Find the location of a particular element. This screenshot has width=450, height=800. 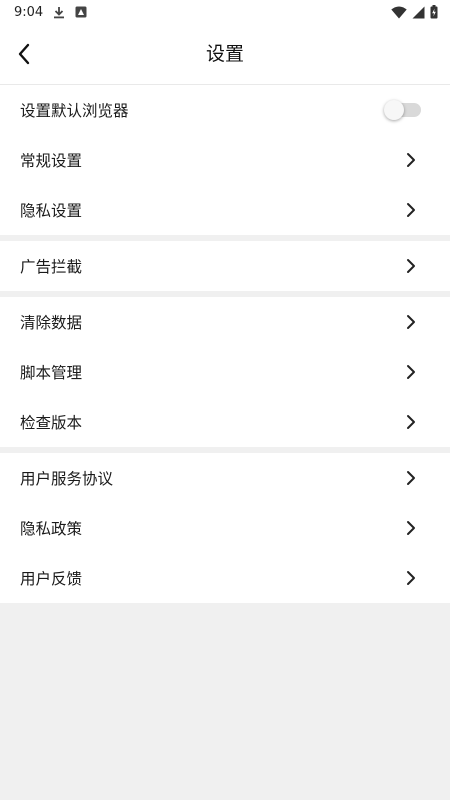

privacy-settings-row: 隐私设置 is located at coordinates (225, 210).